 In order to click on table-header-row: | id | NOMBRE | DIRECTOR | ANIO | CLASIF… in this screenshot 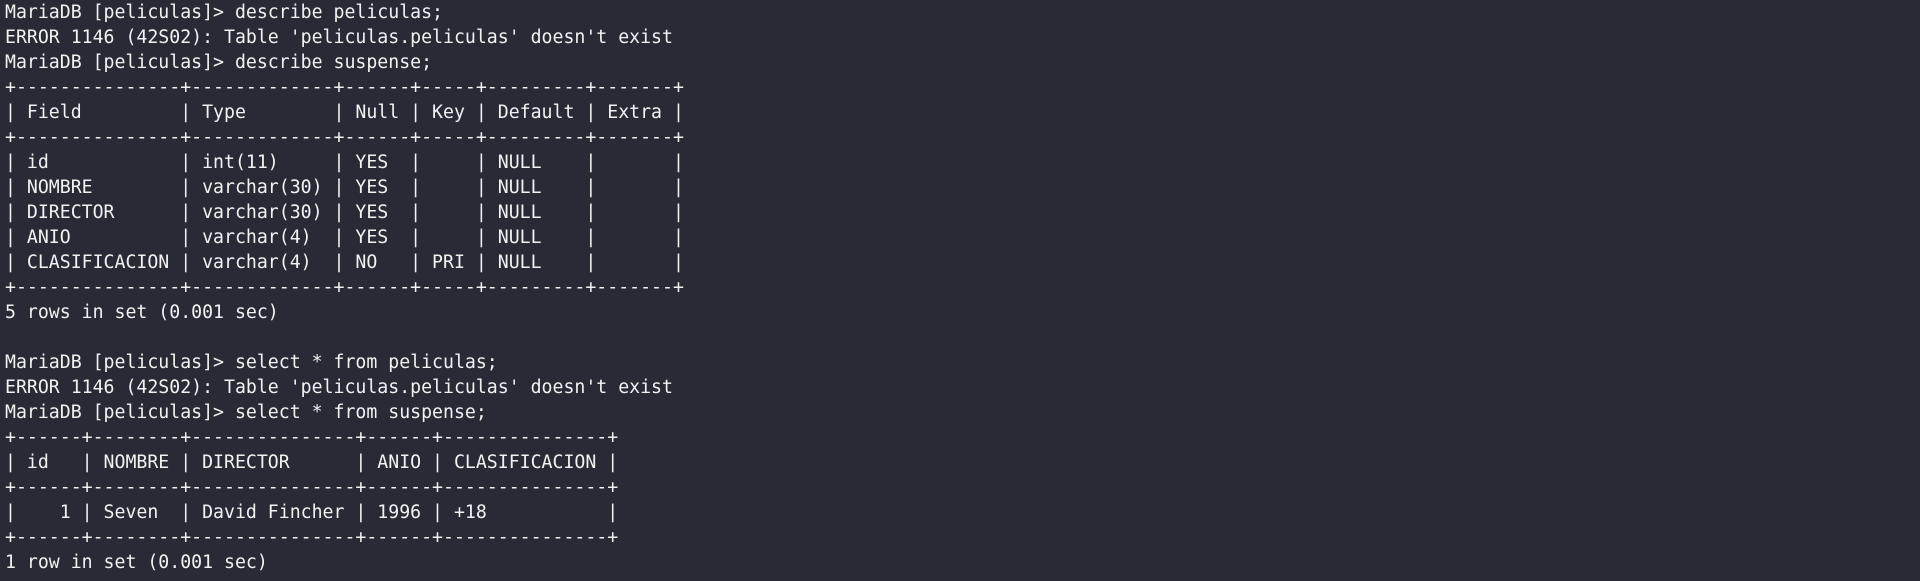, I will do `click(312, 462)`.